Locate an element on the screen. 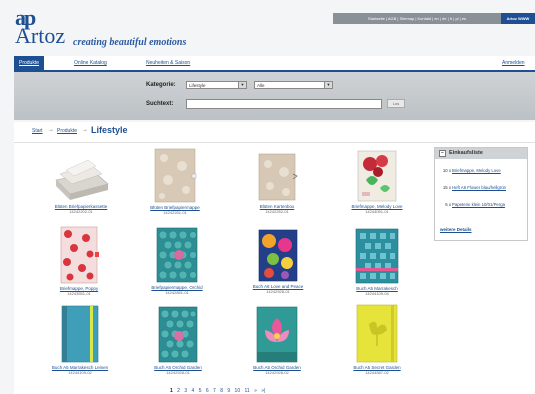  product-card: Blüten Briefpapiermappe 14242251-01 is located at coordinates (175, 181).